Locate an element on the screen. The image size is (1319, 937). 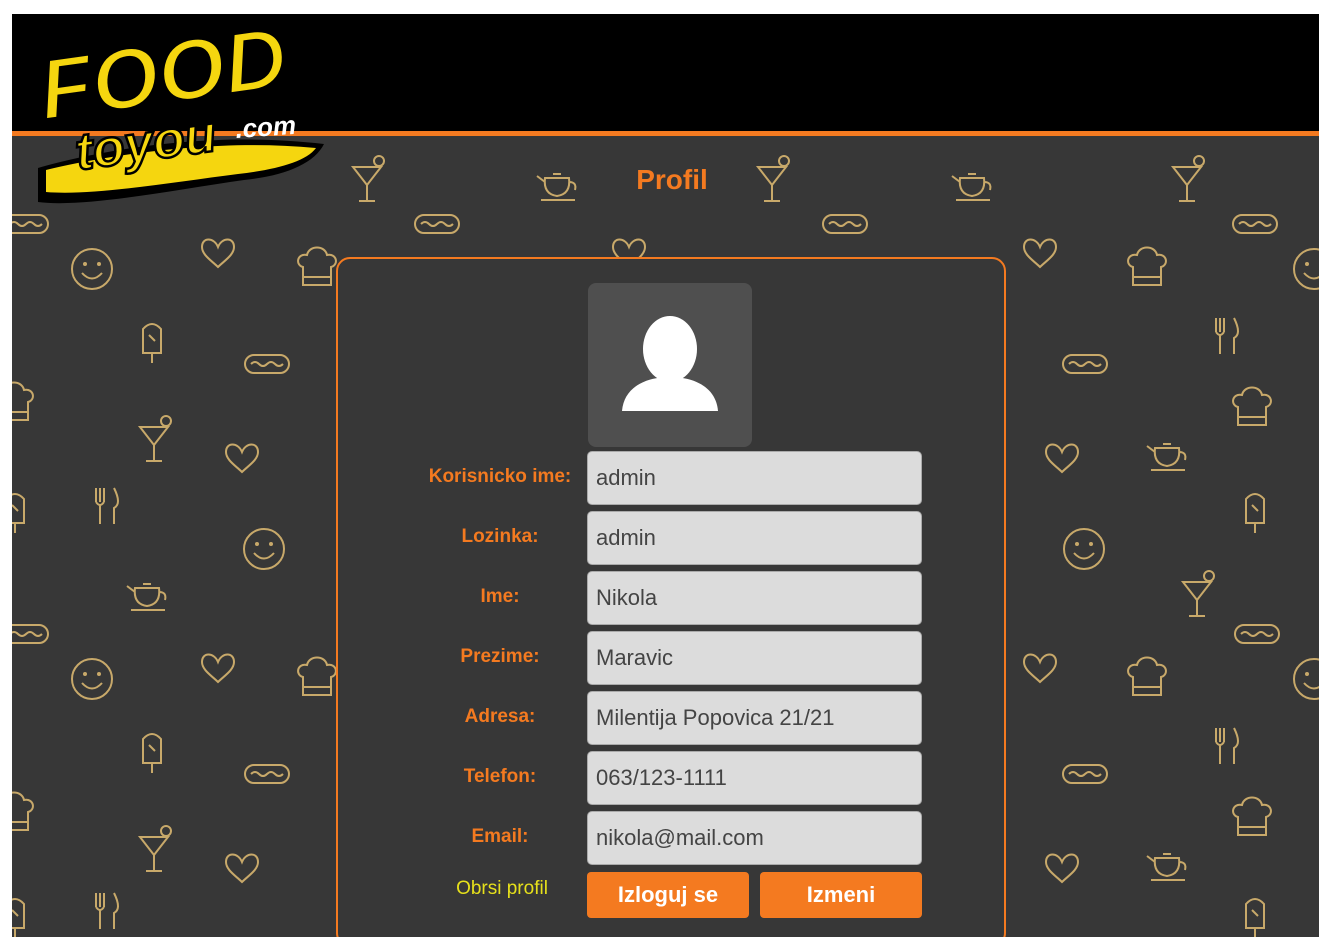
label-last-name: Prezime: is located at coordinates (500, 656).